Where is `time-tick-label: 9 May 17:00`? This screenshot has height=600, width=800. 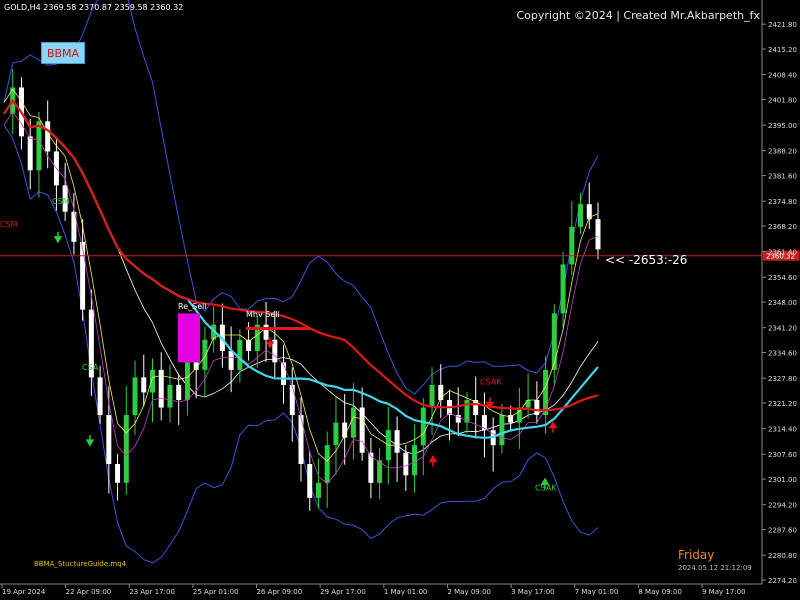
time-tick-label: 9 May 17:00 is located at coordinates (724, 592).